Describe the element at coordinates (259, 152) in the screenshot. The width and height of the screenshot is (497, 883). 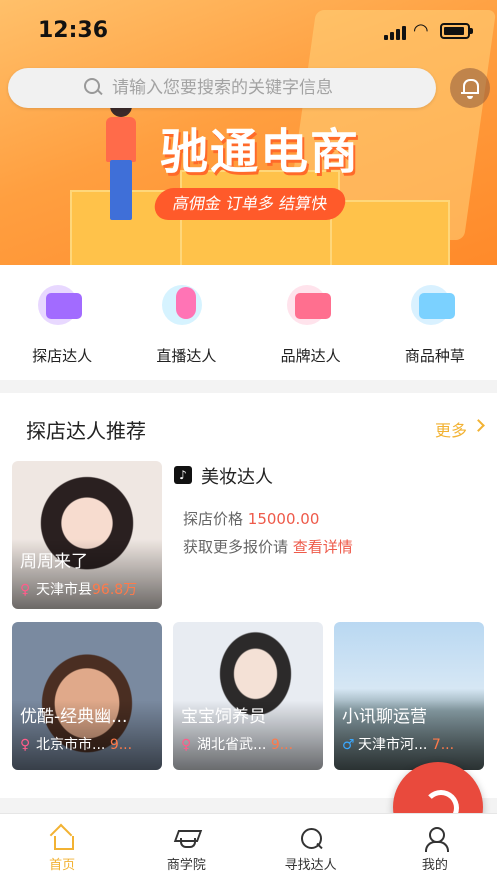
I see `banner-title: 驰通电商` at that location.